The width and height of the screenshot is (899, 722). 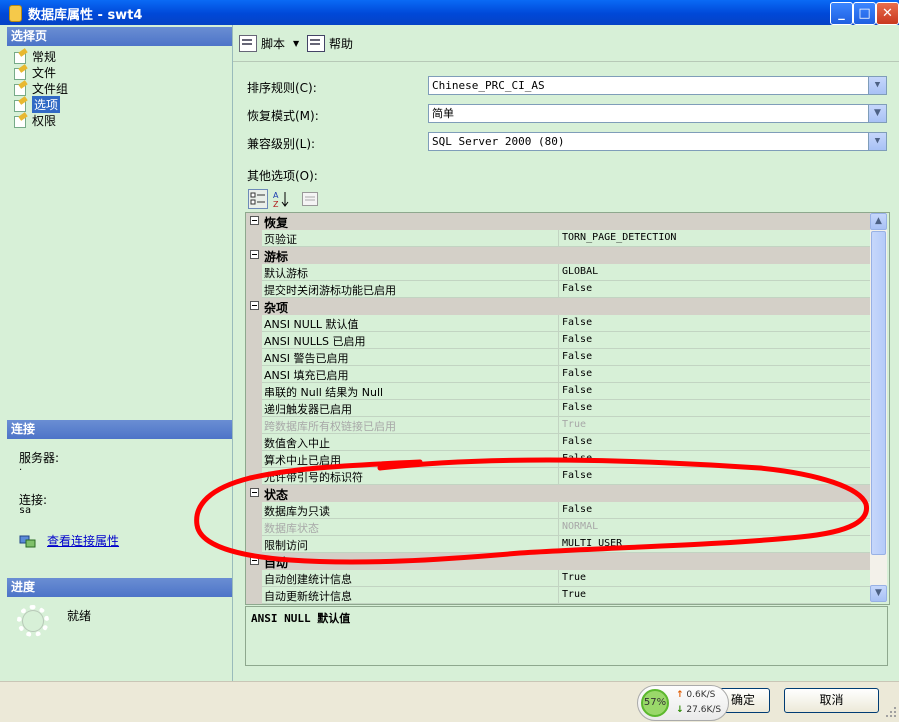 I want to click on connection-properties-icon, so click(x=27, y=541).